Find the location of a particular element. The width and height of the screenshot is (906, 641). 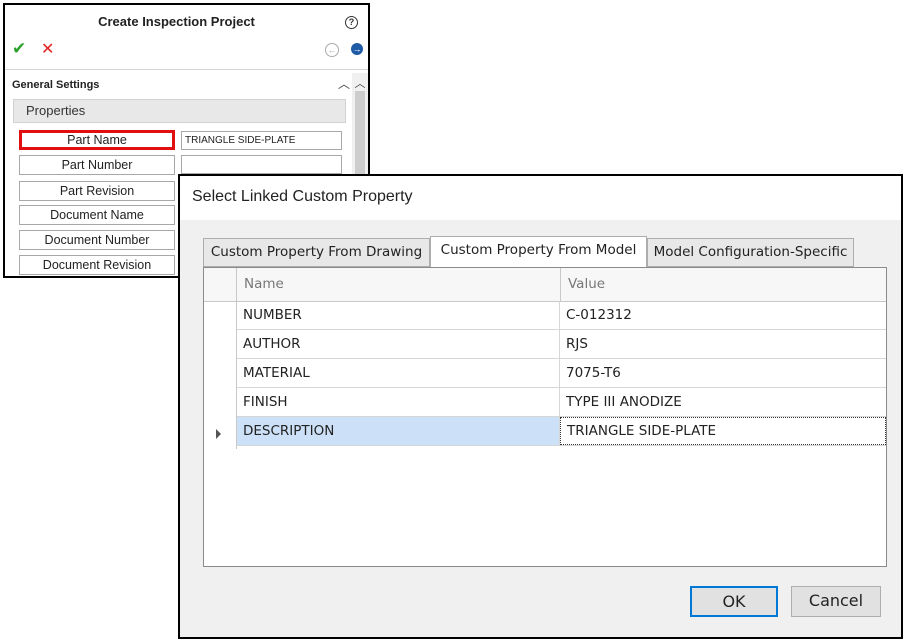

divider is located at coordinates (186, 69).